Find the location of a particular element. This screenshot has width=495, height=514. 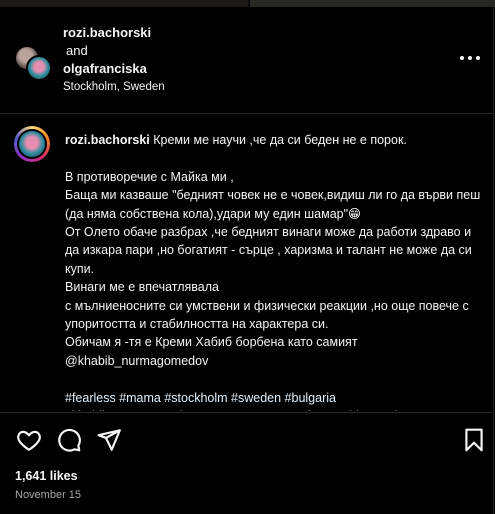

post-image-strip is located at coordinates (247, 3).